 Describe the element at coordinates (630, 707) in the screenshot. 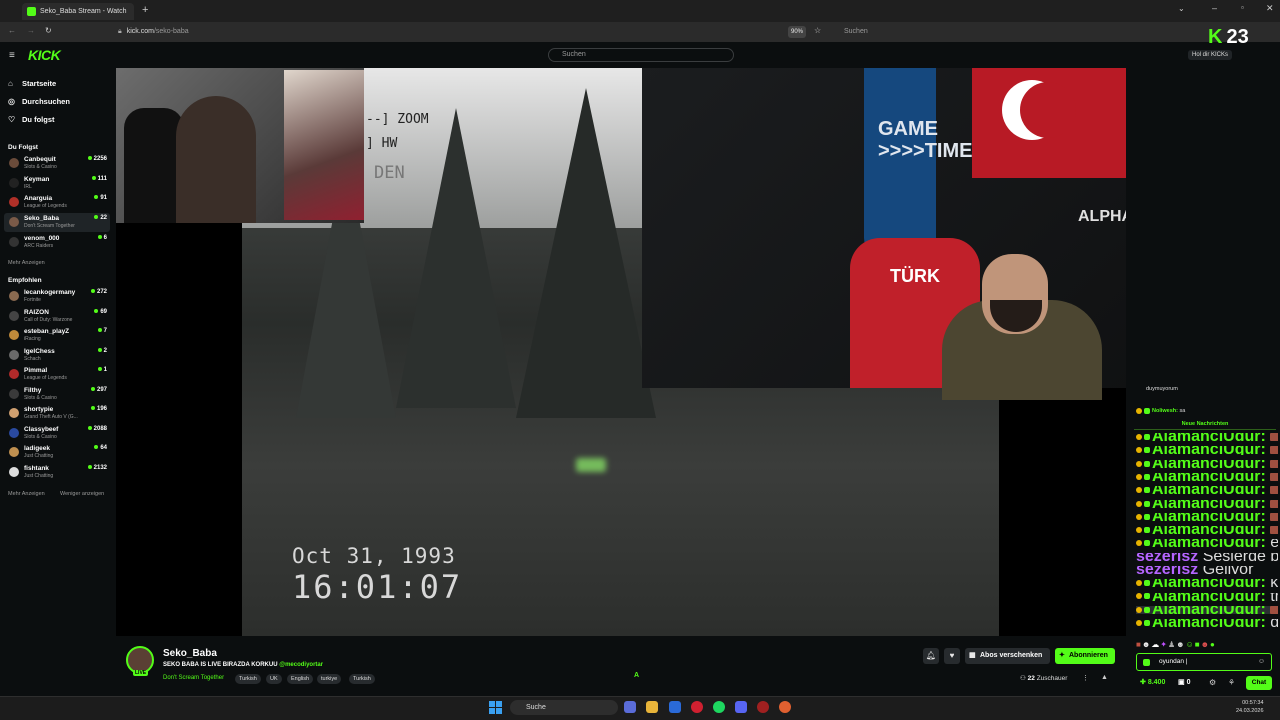

I see `teams-icon` at that location.